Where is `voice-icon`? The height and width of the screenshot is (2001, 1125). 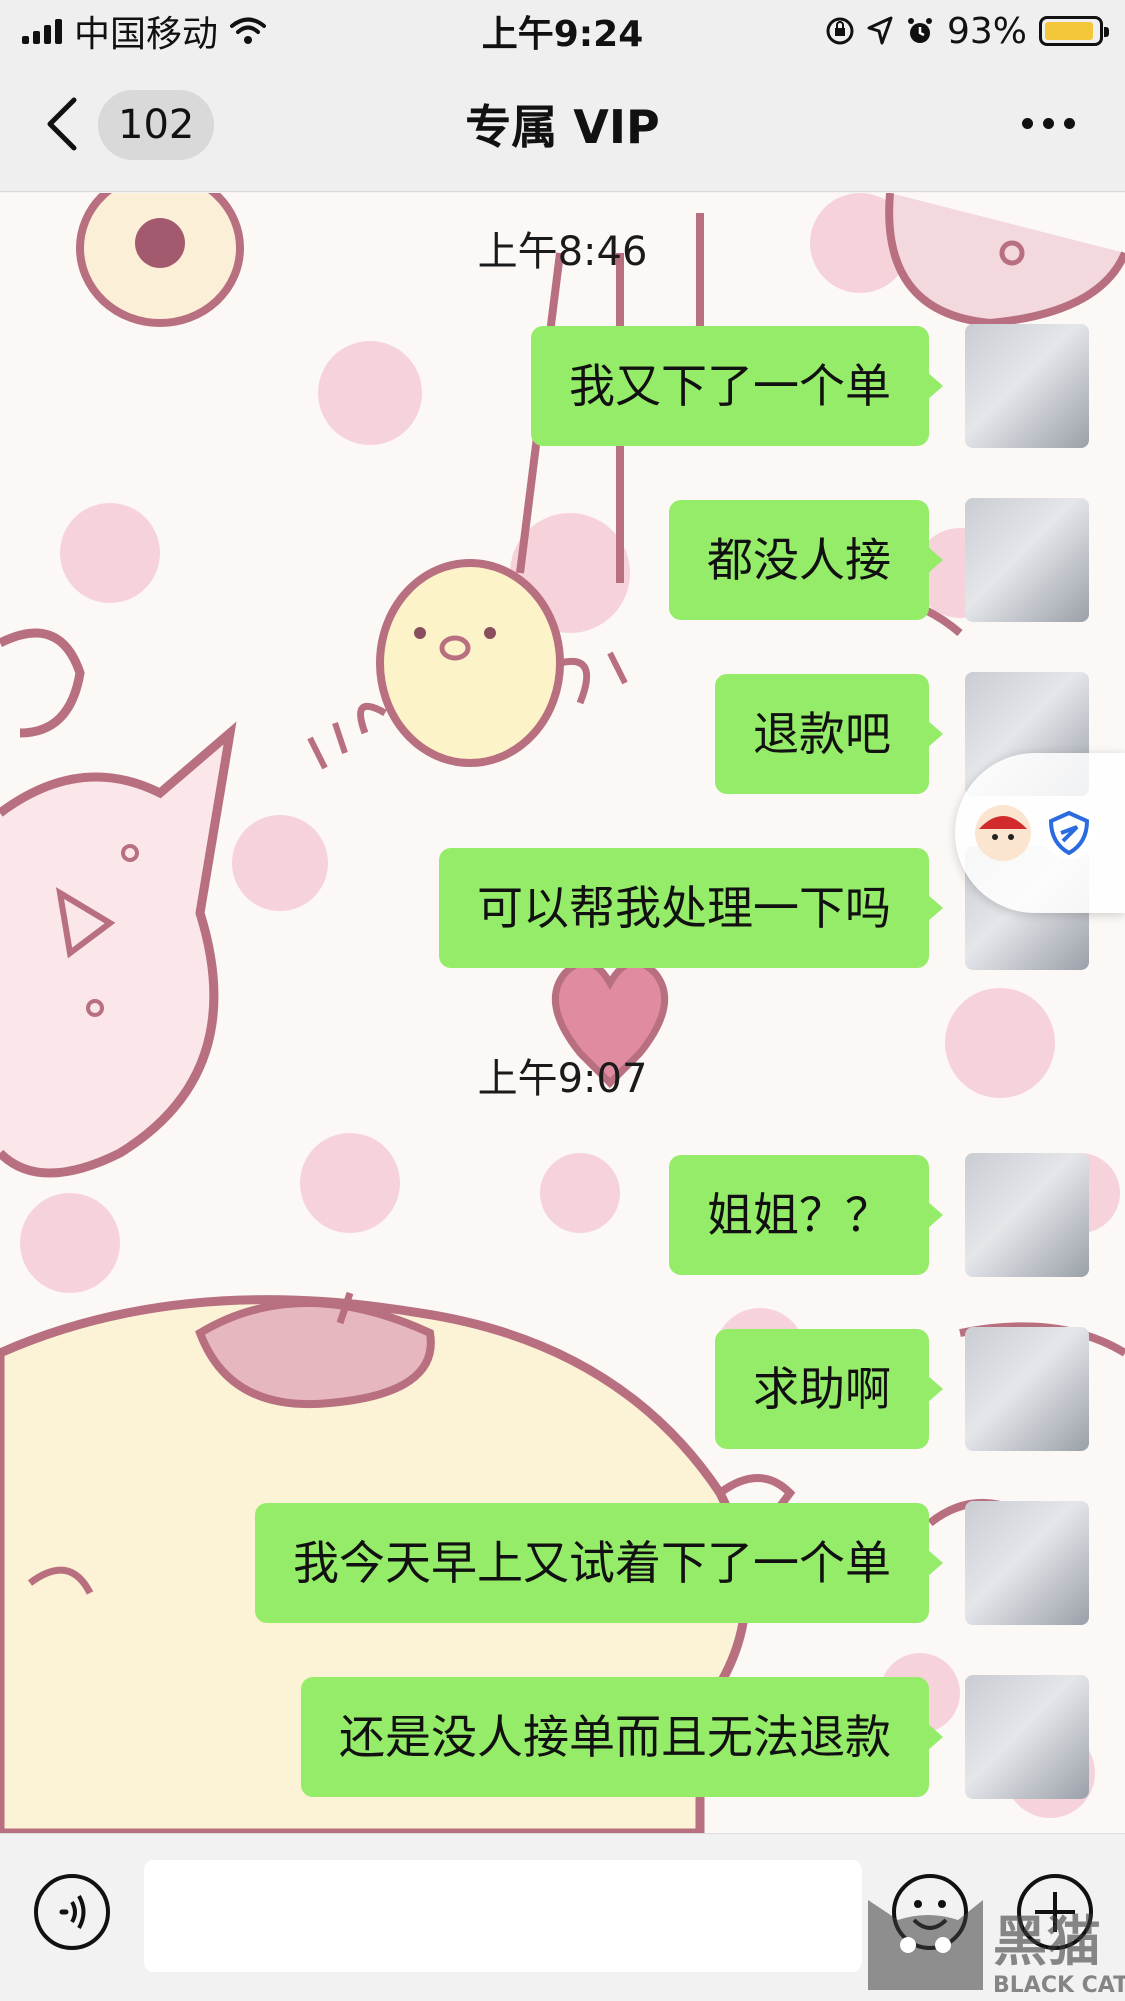
voice-icon is located at coordinates (72, 1912).